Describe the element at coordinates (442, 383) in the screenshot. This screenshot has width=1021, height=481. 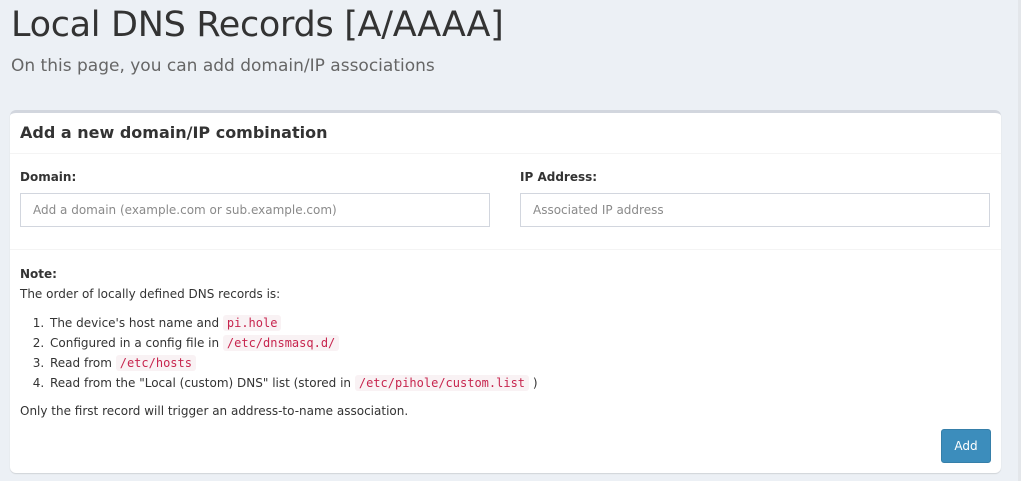
I see `code-snippet: /etc/pihole/custom.list` at that location.